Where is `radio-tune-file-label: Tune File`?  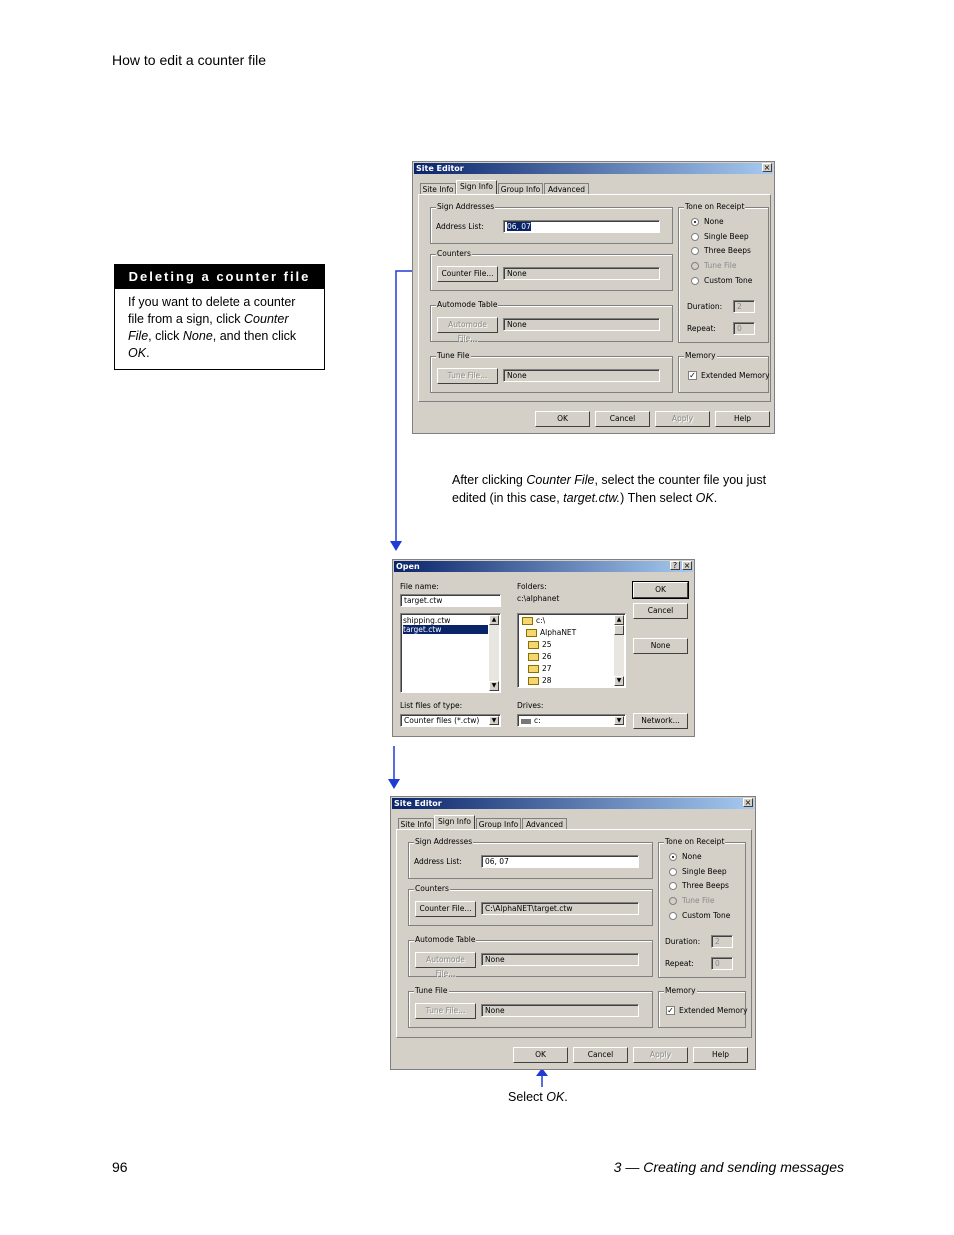
radio-tune-file-label: Tune File is located at coordinates (698, 900).